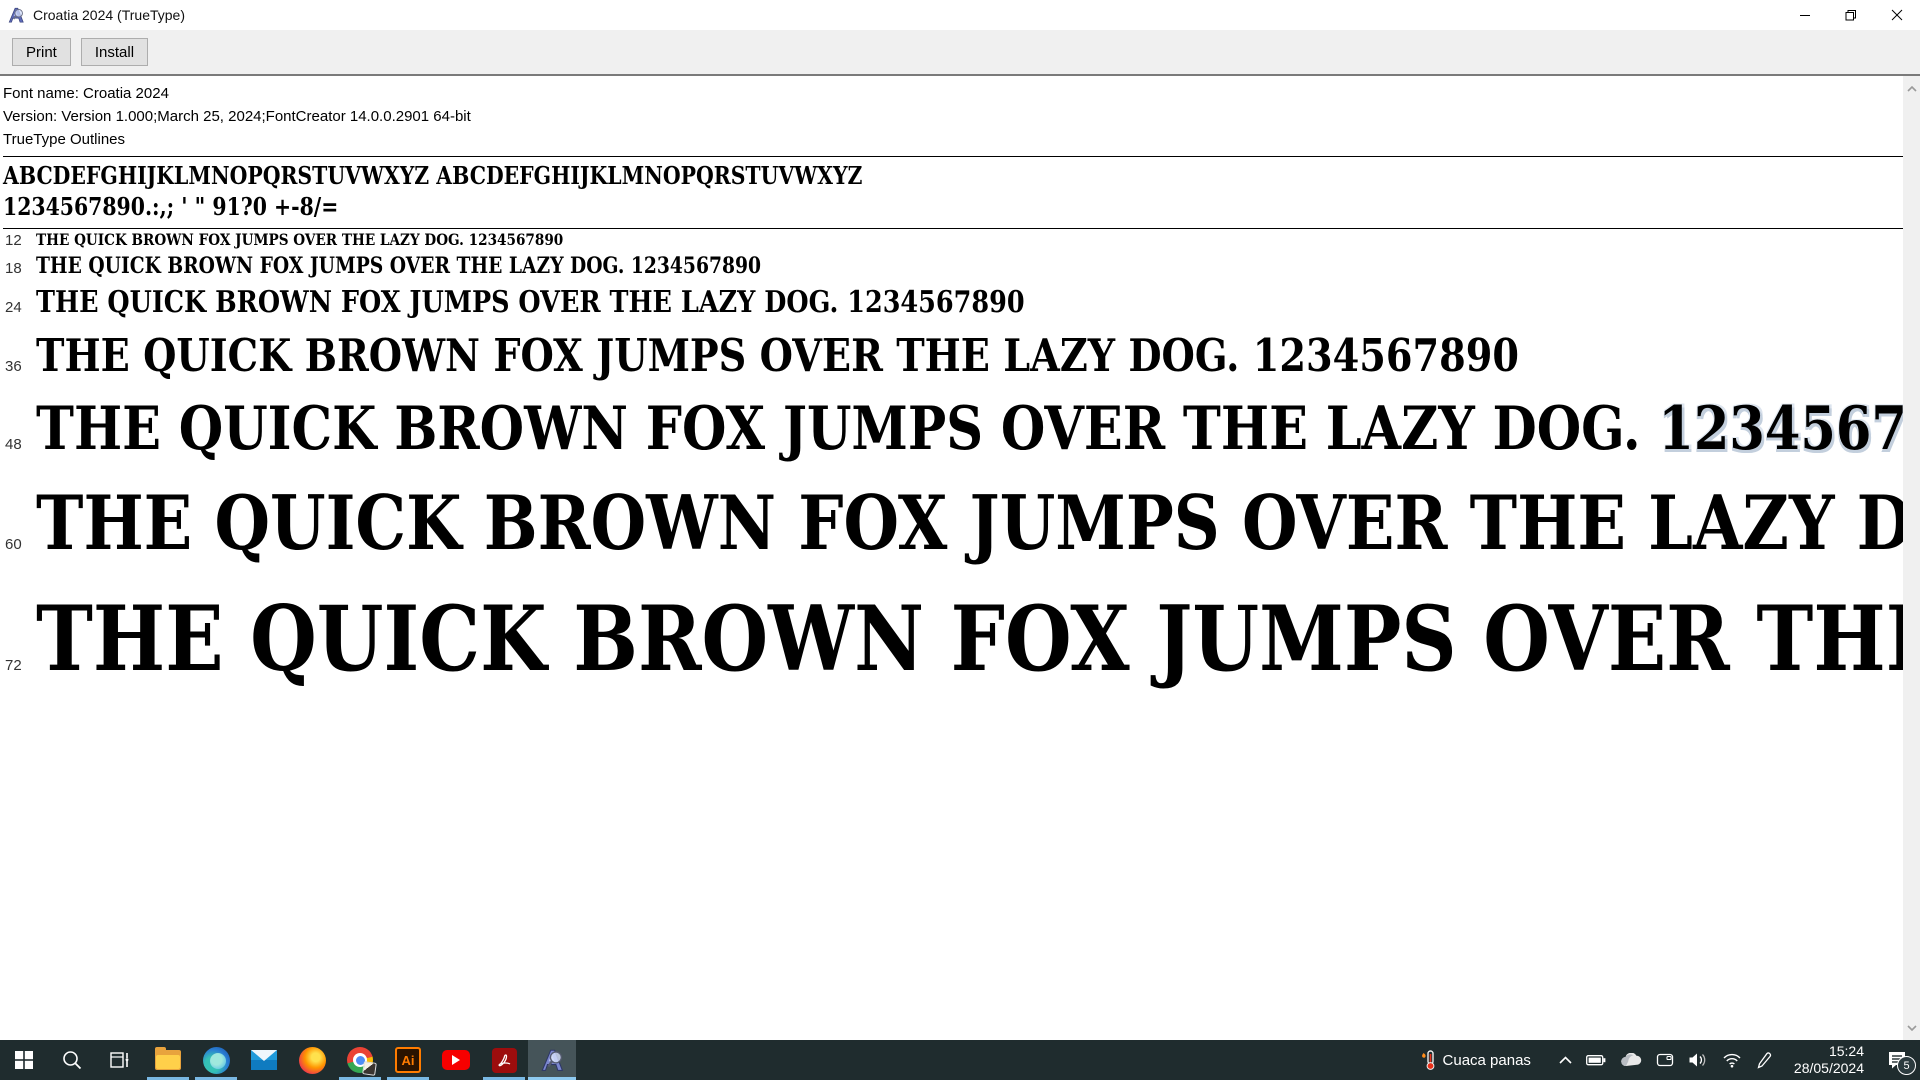  I want to click on notification-count-badge: 5, so click(1906, 1065).